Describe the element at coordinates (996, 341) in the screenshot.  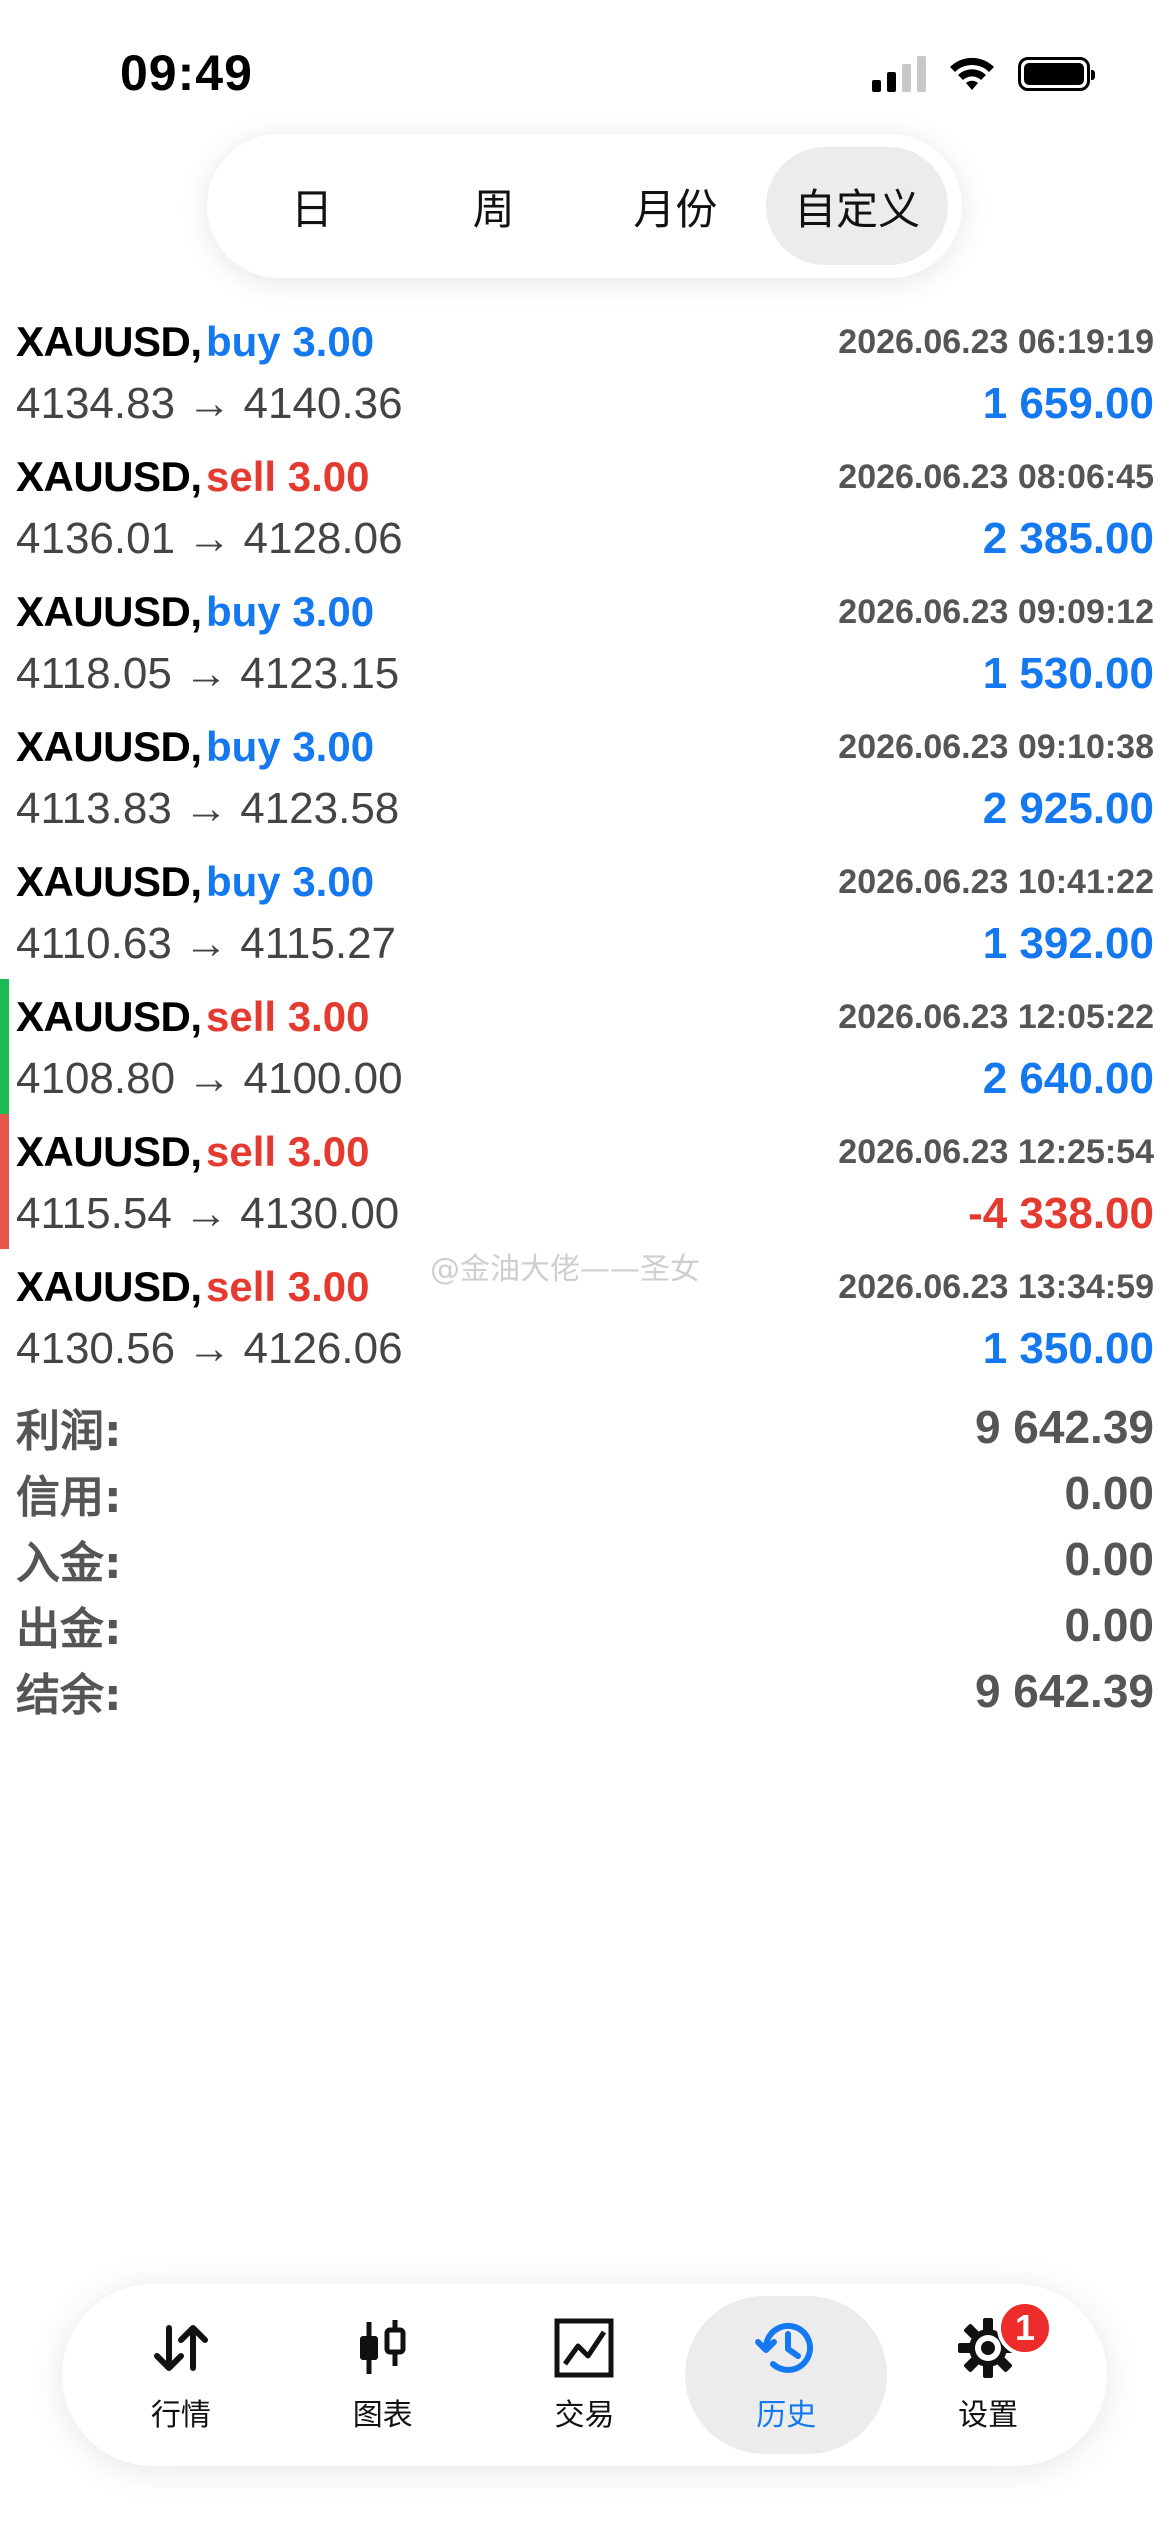
I see `deal-time: 2026.06.23 06:19:19` at that location.